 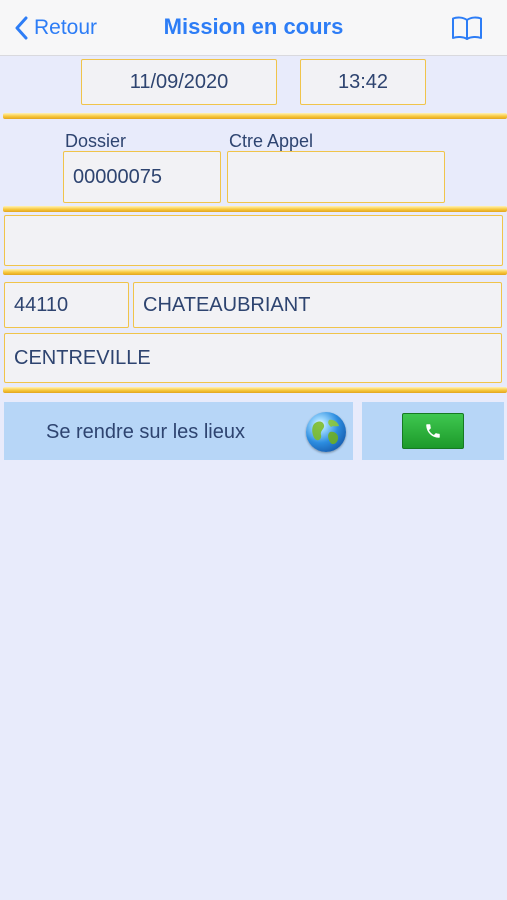 I want to click on postal-code-field: 44110, so click(x=66, y=305).